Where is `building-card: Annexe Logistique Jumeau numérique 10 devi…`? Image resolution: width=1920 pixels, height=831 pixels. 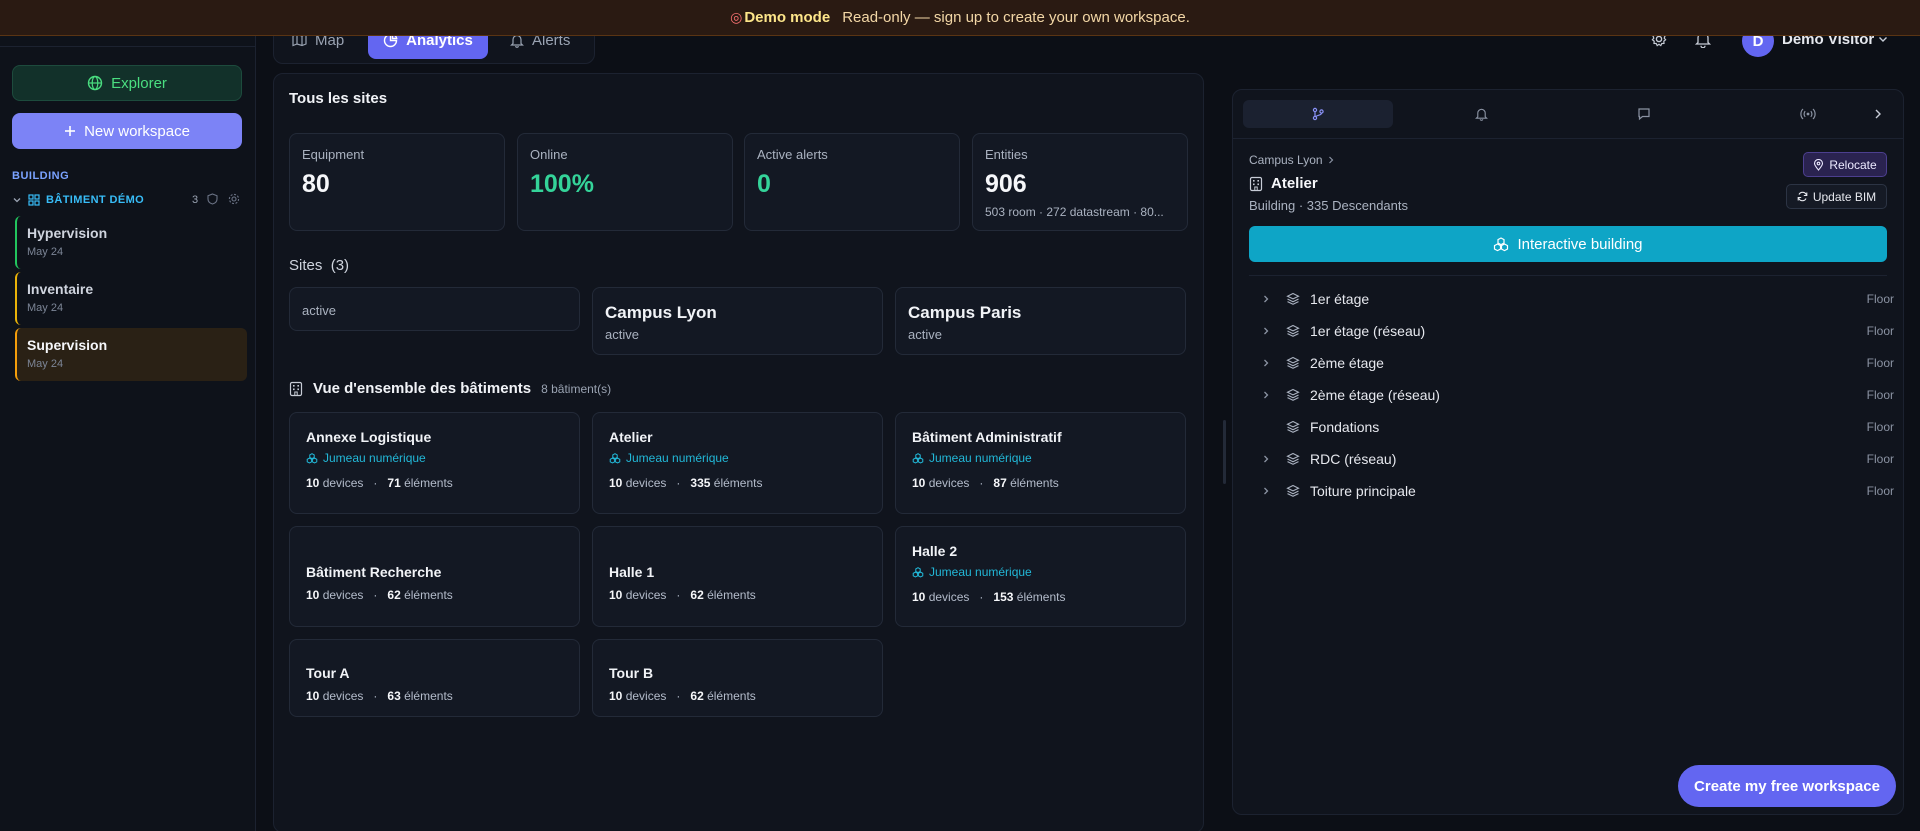
building-card: Annexe Logistique Jumeau numérique 10 devi… is located at coordinates (434, 463).